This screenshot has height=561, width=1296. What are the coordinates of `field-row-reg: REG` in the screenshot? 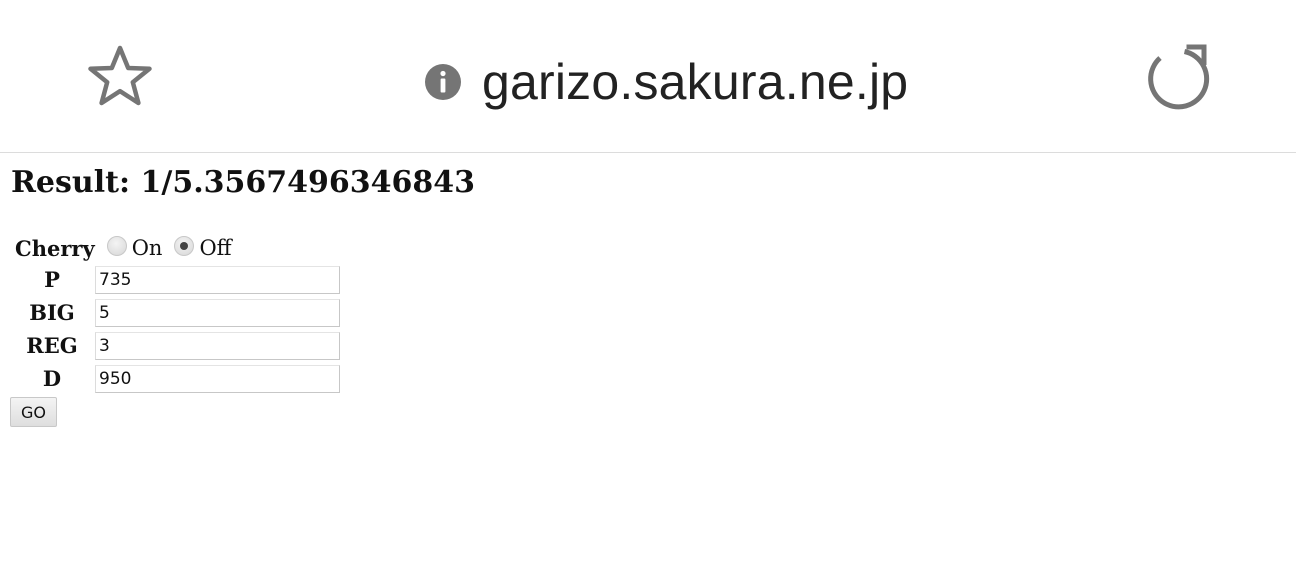 It's located at (170, 346).